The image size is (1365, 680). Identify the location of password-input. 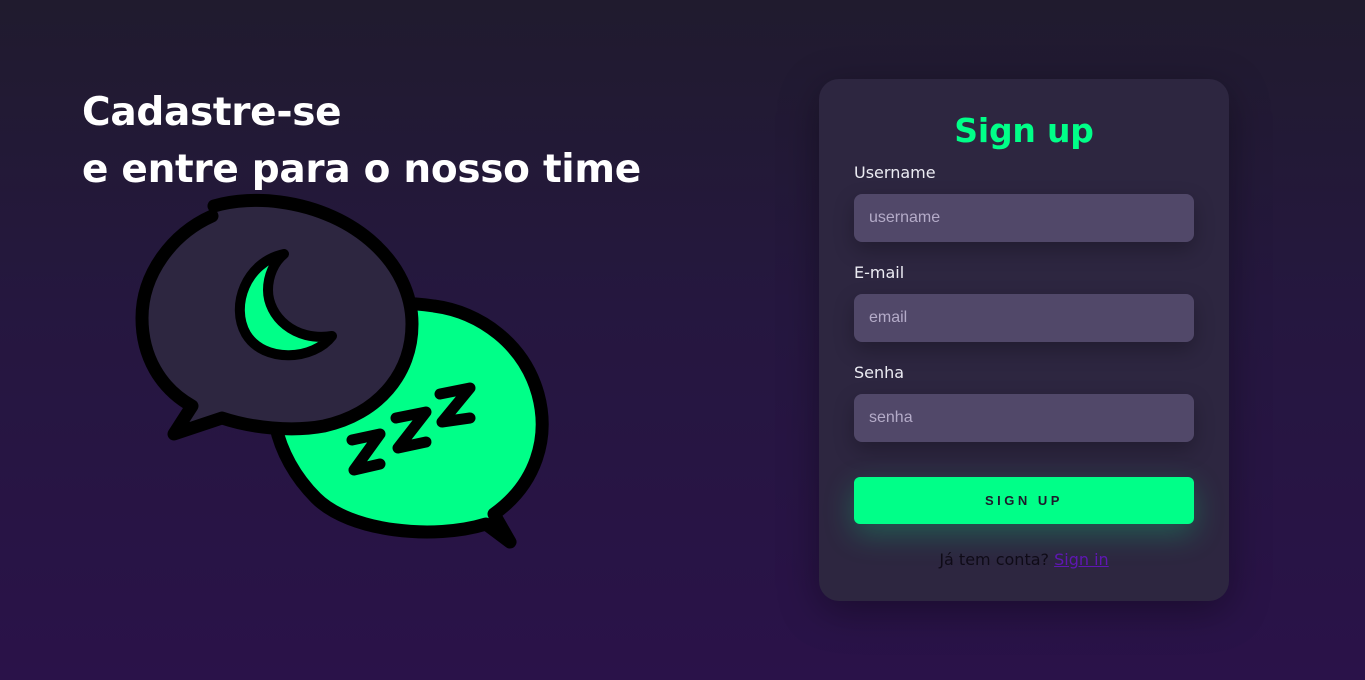
(1024, 418).